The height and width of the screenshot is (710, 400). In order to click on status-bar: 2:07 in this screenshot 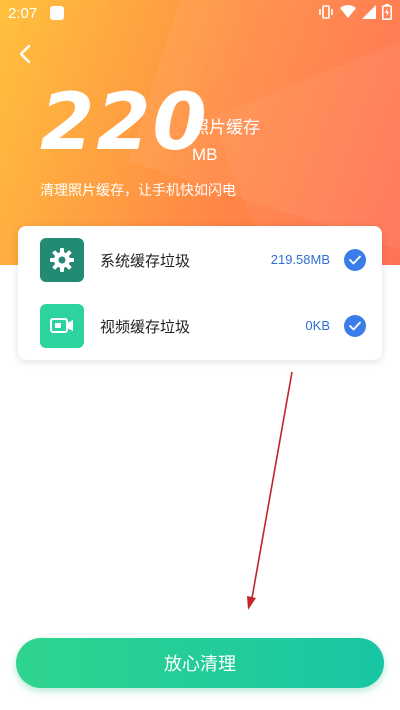, I will do `click(200, 14)`.